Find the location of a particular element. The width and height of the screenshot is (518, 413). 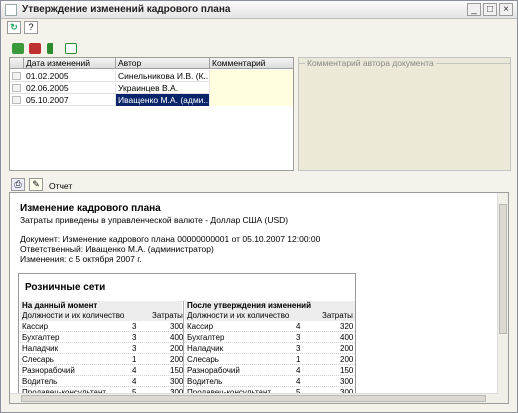

top-toolbar: ↻ ? is located at coordinates (259, 27).